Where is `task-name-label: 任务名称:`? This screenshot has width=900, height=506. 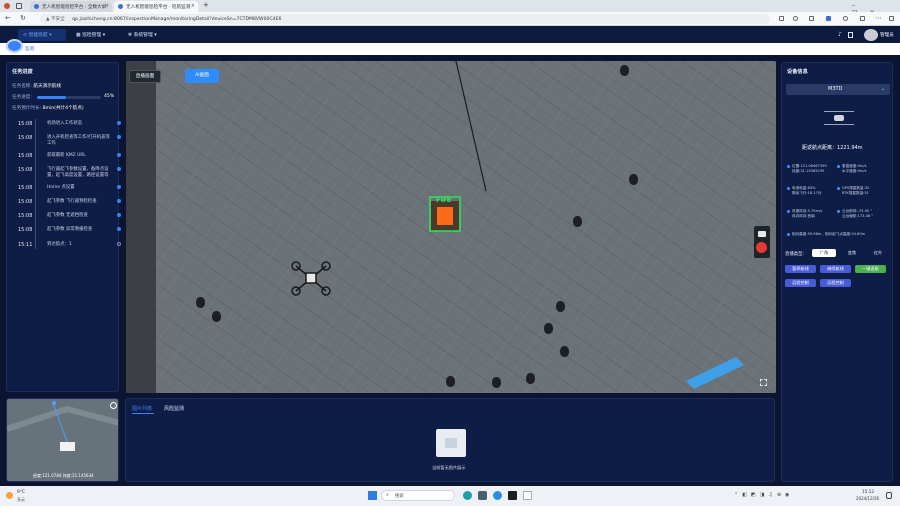
task-name-label: 任务名称: is located at coordinates (22, 86).